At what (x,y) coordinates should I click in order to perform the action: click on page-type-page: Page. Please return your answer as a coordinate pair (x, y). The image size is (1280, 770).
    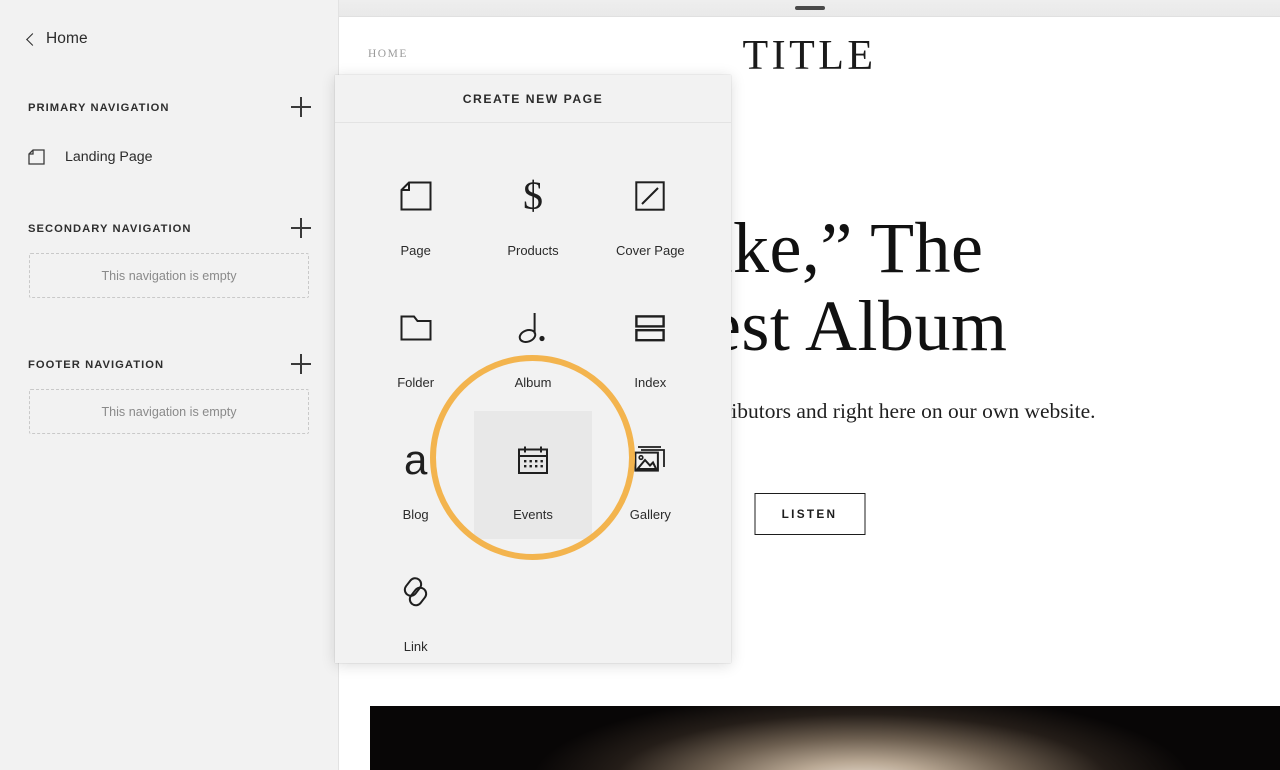
    Looking at the image, I should click on (415, 211).